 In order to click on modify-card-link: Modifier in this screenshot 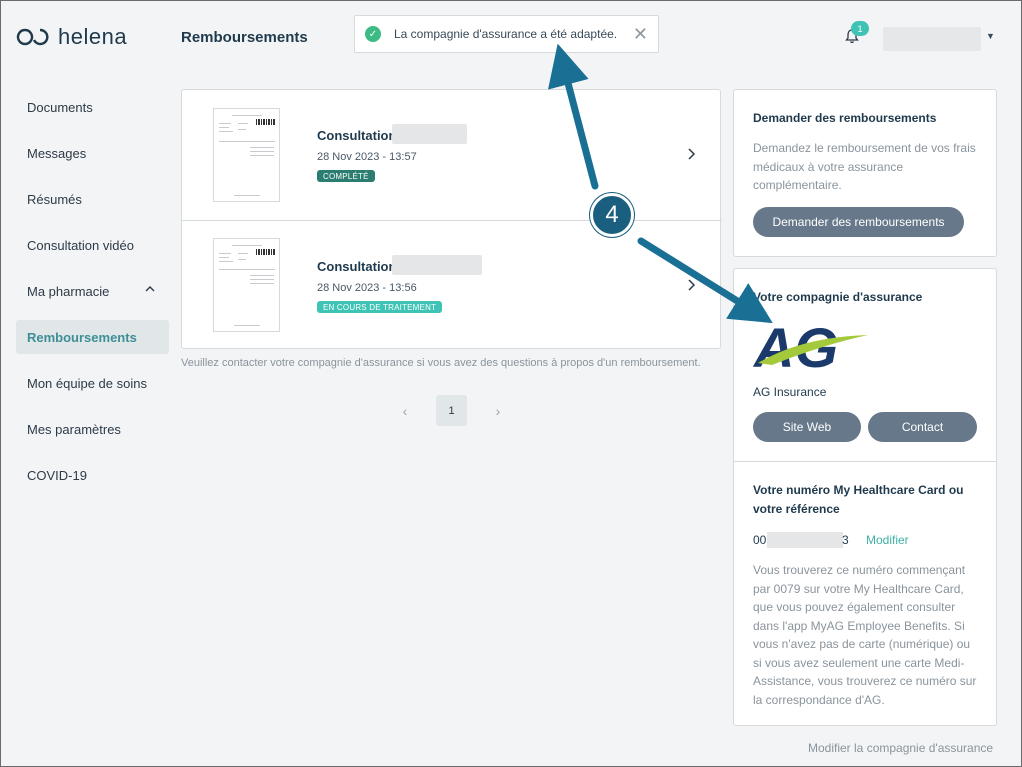, I will do `click(887, 540)`.